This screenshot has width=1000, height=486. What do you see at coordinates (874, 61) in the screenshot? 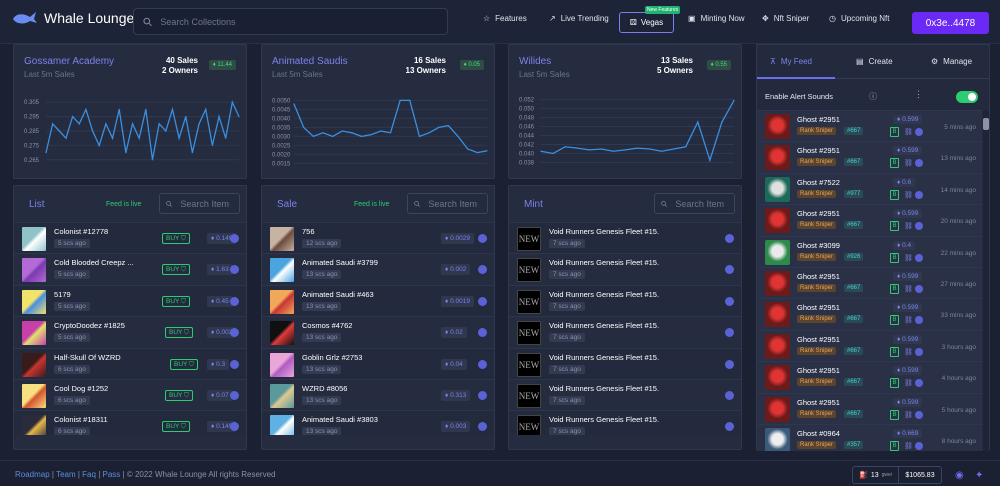
I see `tab-create: ▤ Create` at bounding box center [874, 61].